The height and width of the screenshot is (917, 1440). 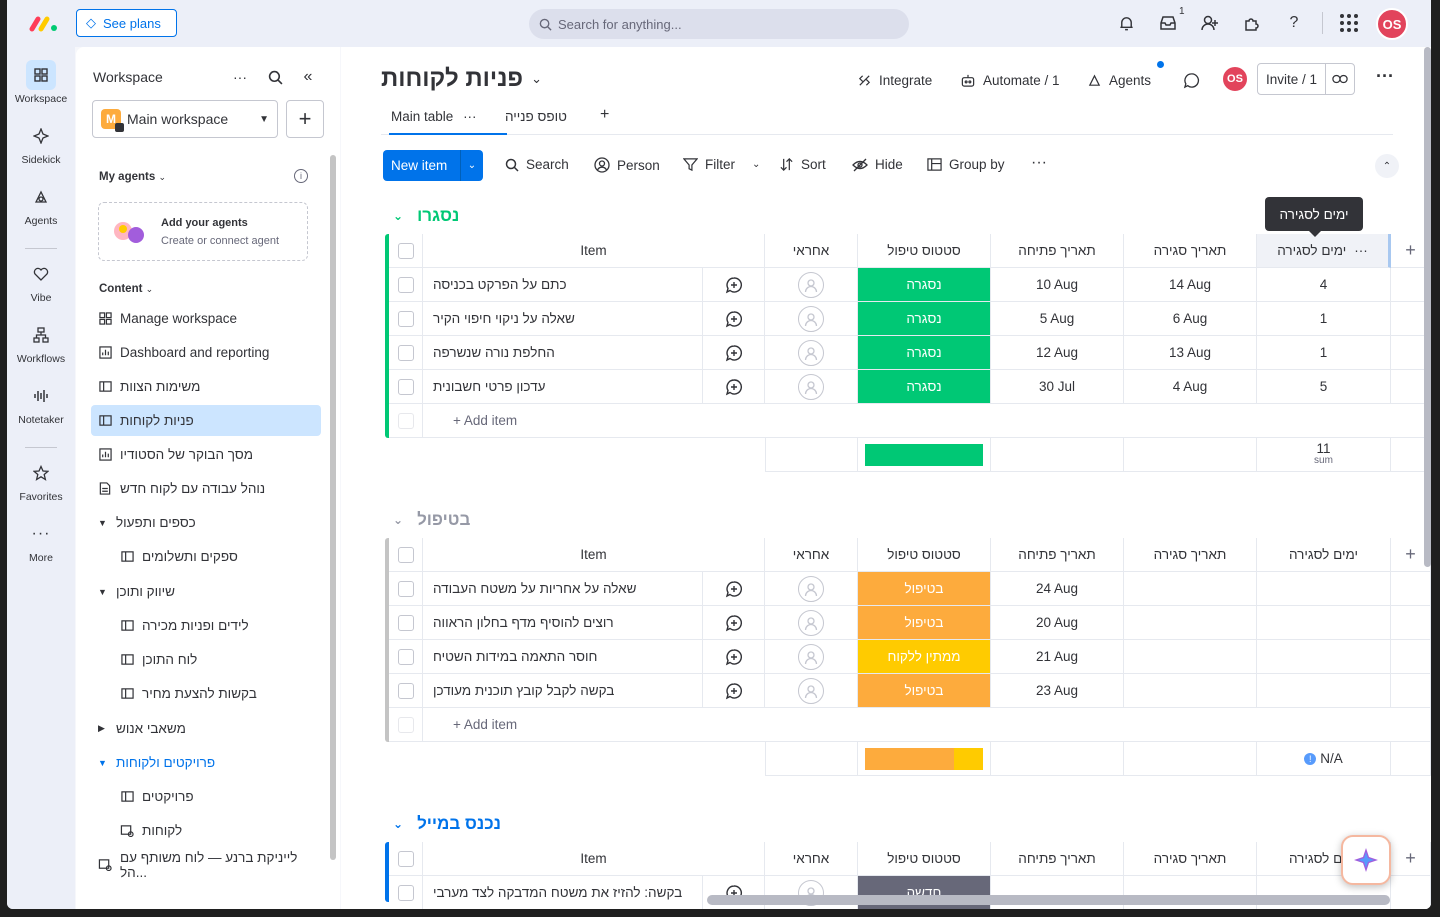 What do you see at coordinates (431, 520) in the screenshot?
I see `group-title: ⌄ בטיפול` at bounding box center [431, 520].